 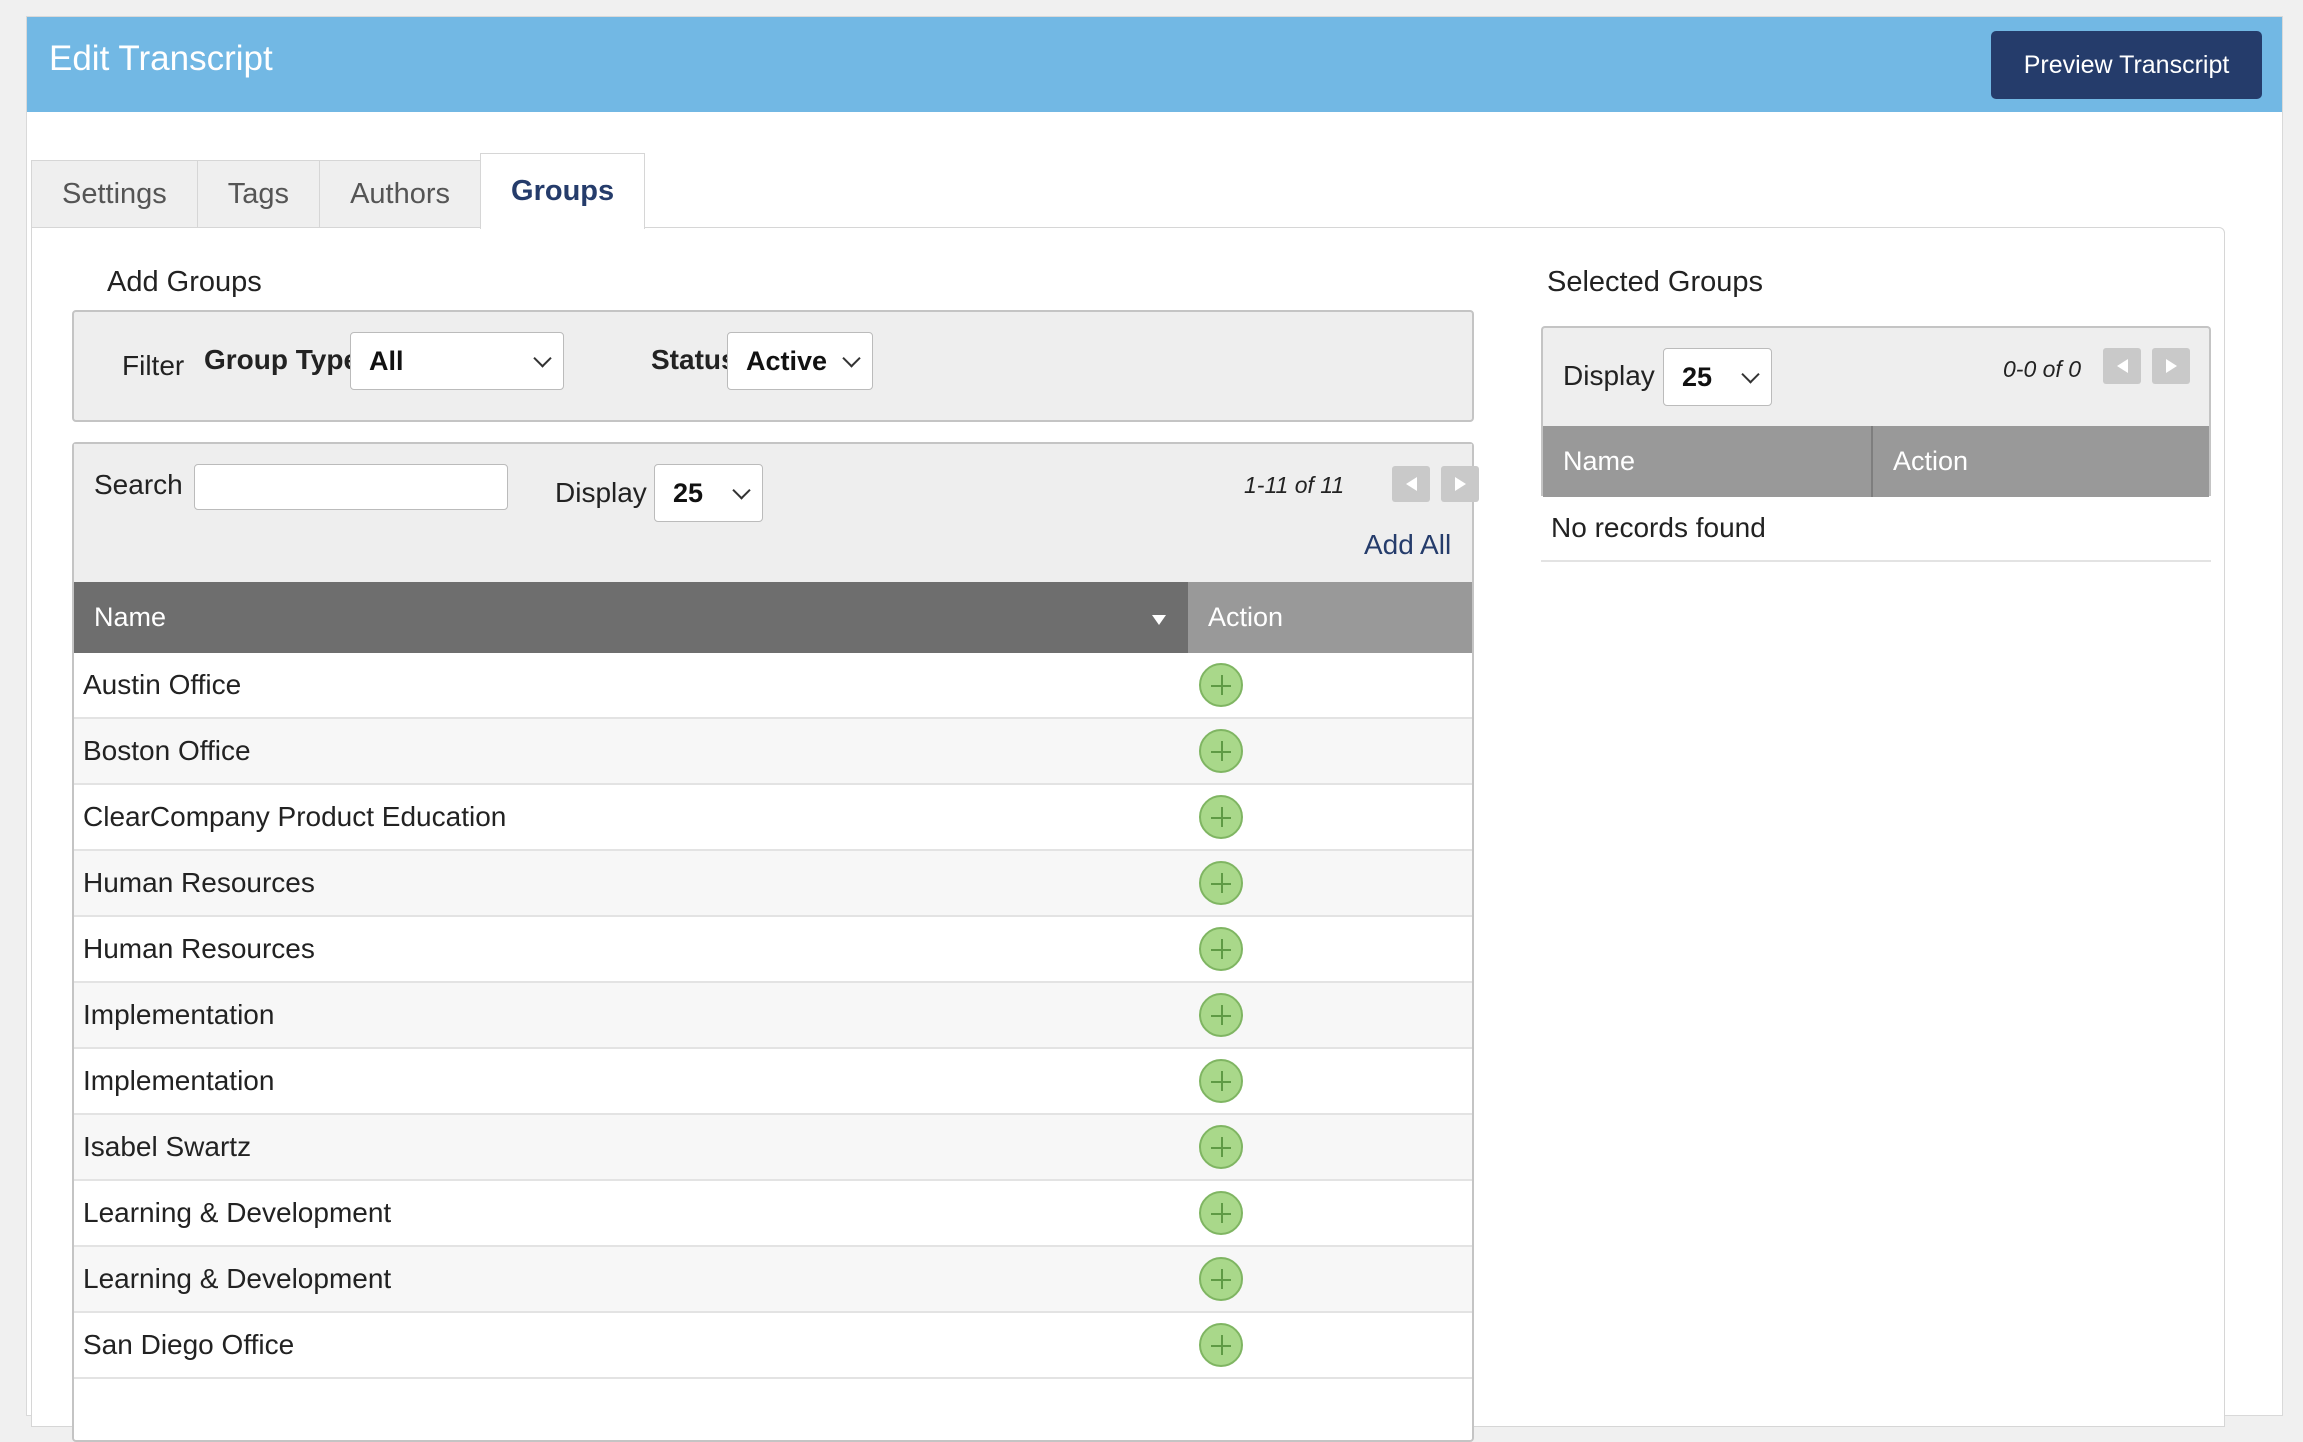 What do you see at coordinates (1246, 617) in the screenshot?
I see `action-column-label: Action` at bounding box center [1246, 617].